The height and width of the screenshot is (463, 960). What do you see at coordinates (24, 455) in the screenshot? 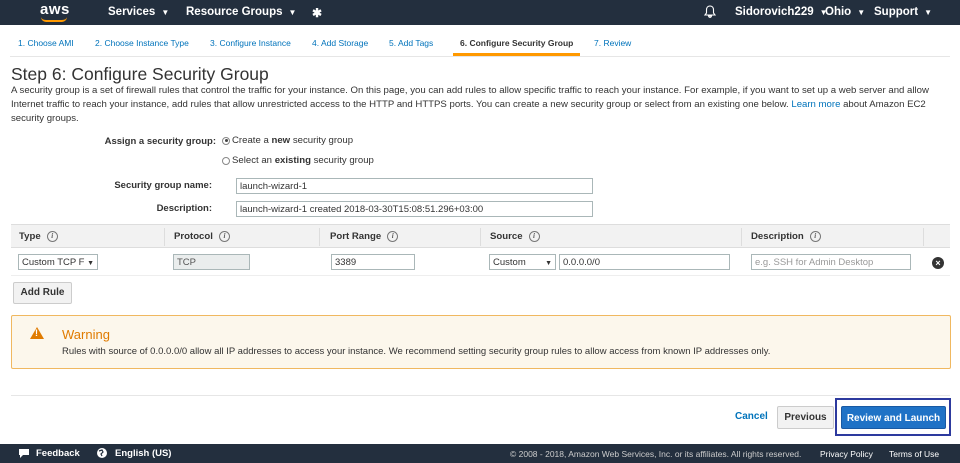
I see `feedback-icon` at bounding box center [24, 455].